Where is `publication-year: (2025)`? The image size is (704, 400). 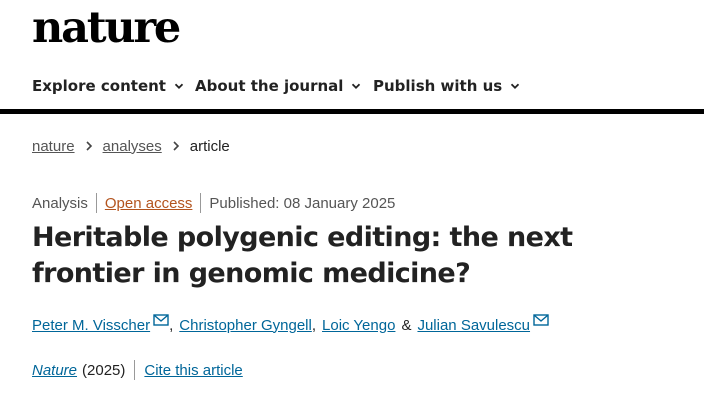 publication-year: (2025) is located at coordinates (104, 370).